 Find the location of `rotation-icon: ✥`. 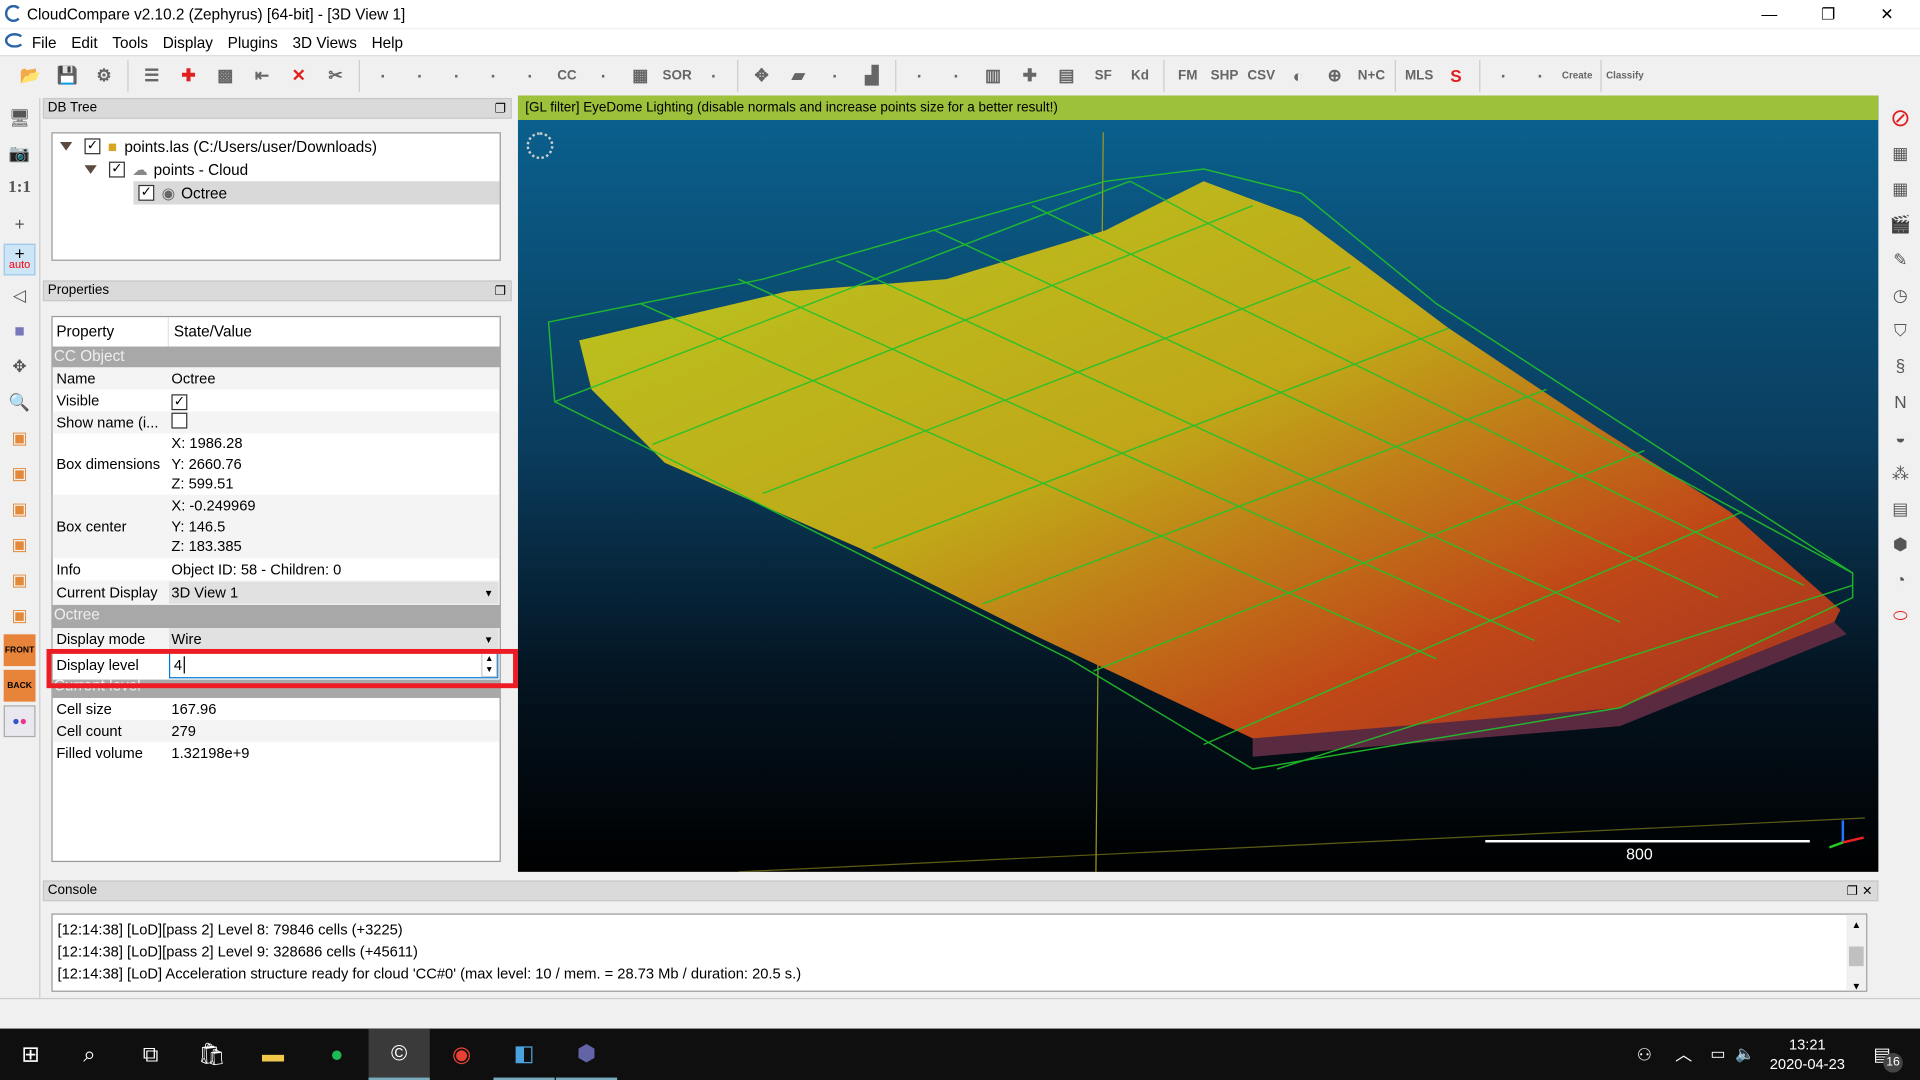

rotation-icon: ✥ is located at coordinates (20, 366).